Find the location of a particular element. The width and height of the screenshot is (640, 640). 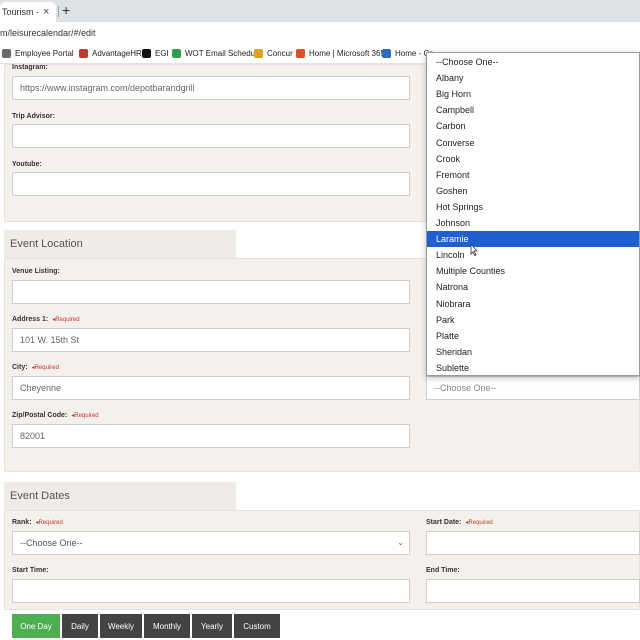

city-input: Cheyenne is located at coordinates (211, 388).